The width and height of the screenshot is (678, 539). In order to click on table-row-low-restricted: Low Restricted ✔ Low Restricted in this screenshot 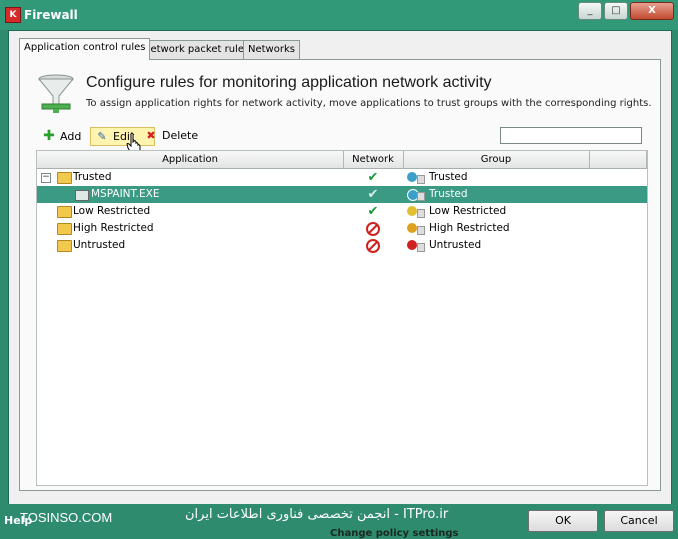, I will do `click(342, 211)`.